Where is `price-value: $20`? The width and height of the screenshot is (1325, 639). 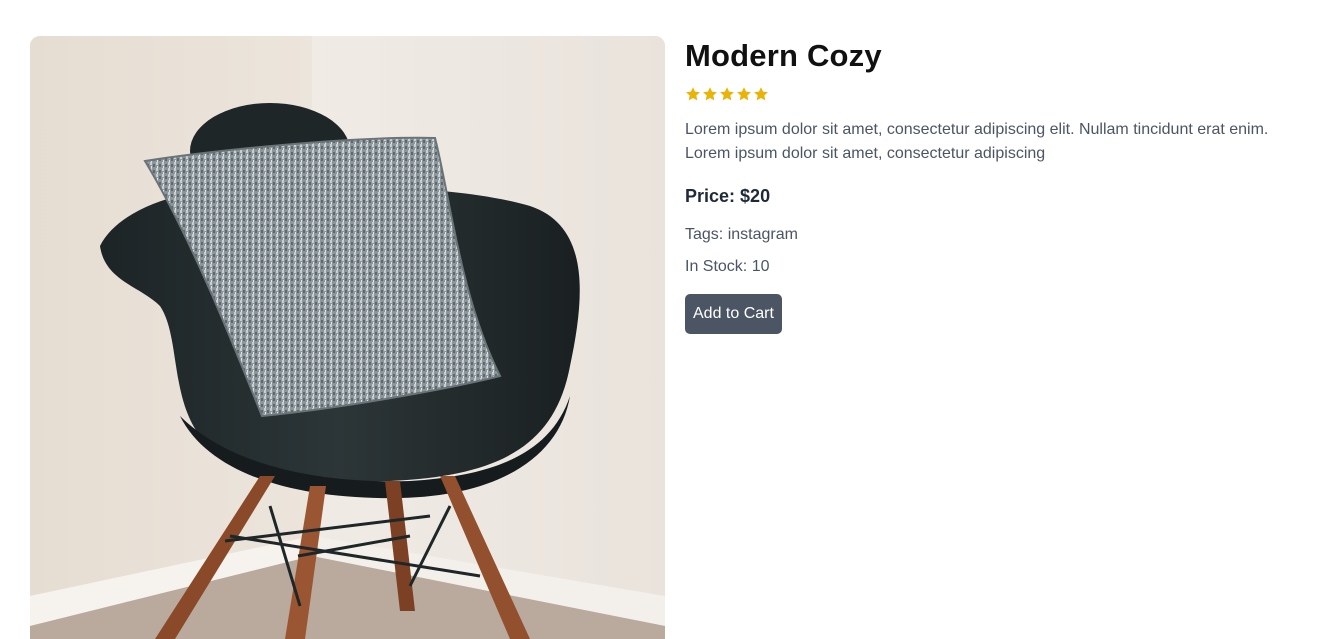 price-value: $20 is located at coordinates (755, 196).